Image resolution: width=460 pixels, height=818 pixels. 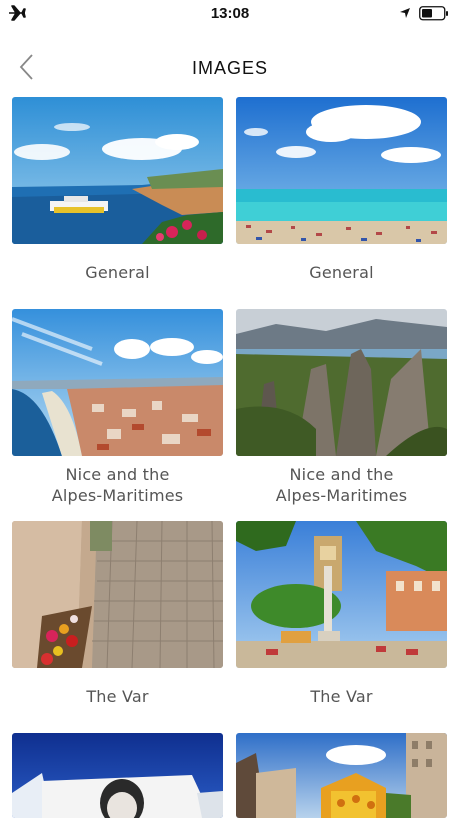 I want to click on page-title: IMAGES, so click(x=229, y=68).